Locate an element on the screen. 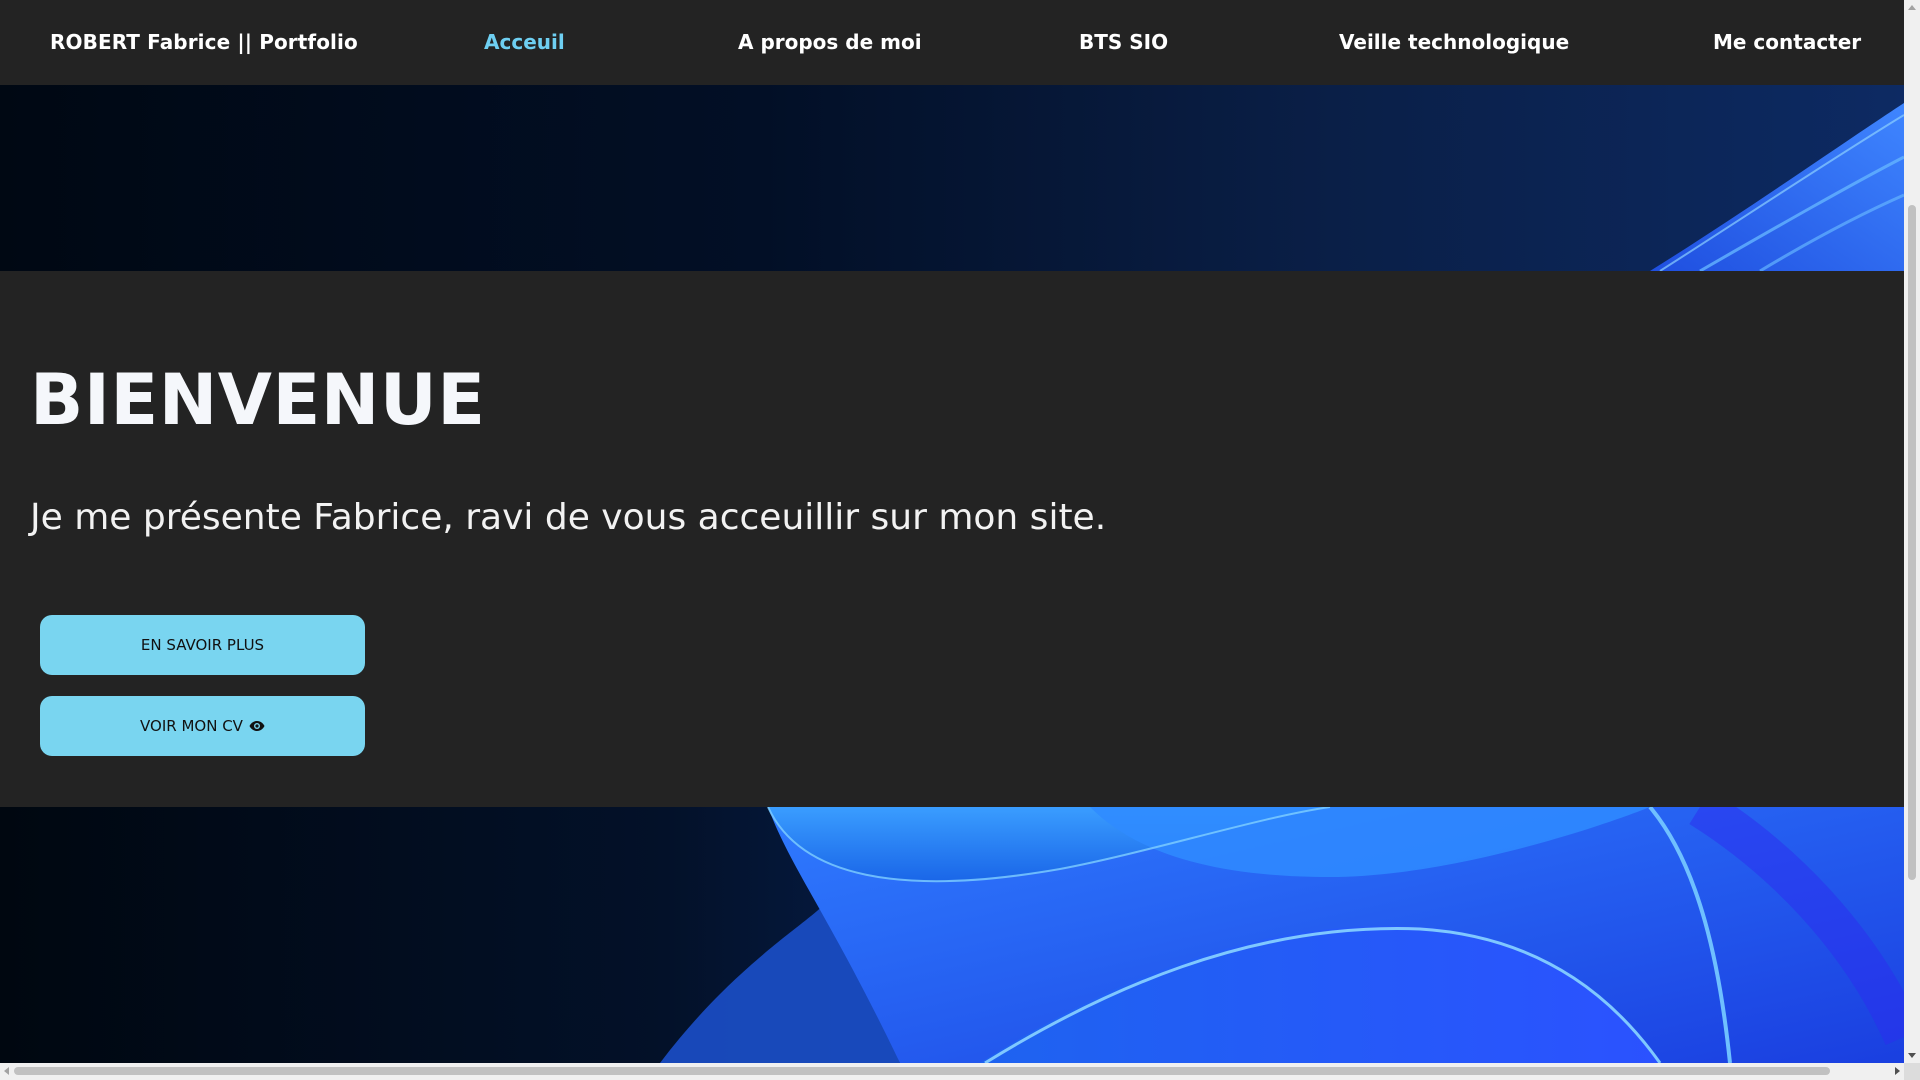 This screenshot has height=1080, width=1920. horizontal-scrollbar is located at coordinates (952, 1071).